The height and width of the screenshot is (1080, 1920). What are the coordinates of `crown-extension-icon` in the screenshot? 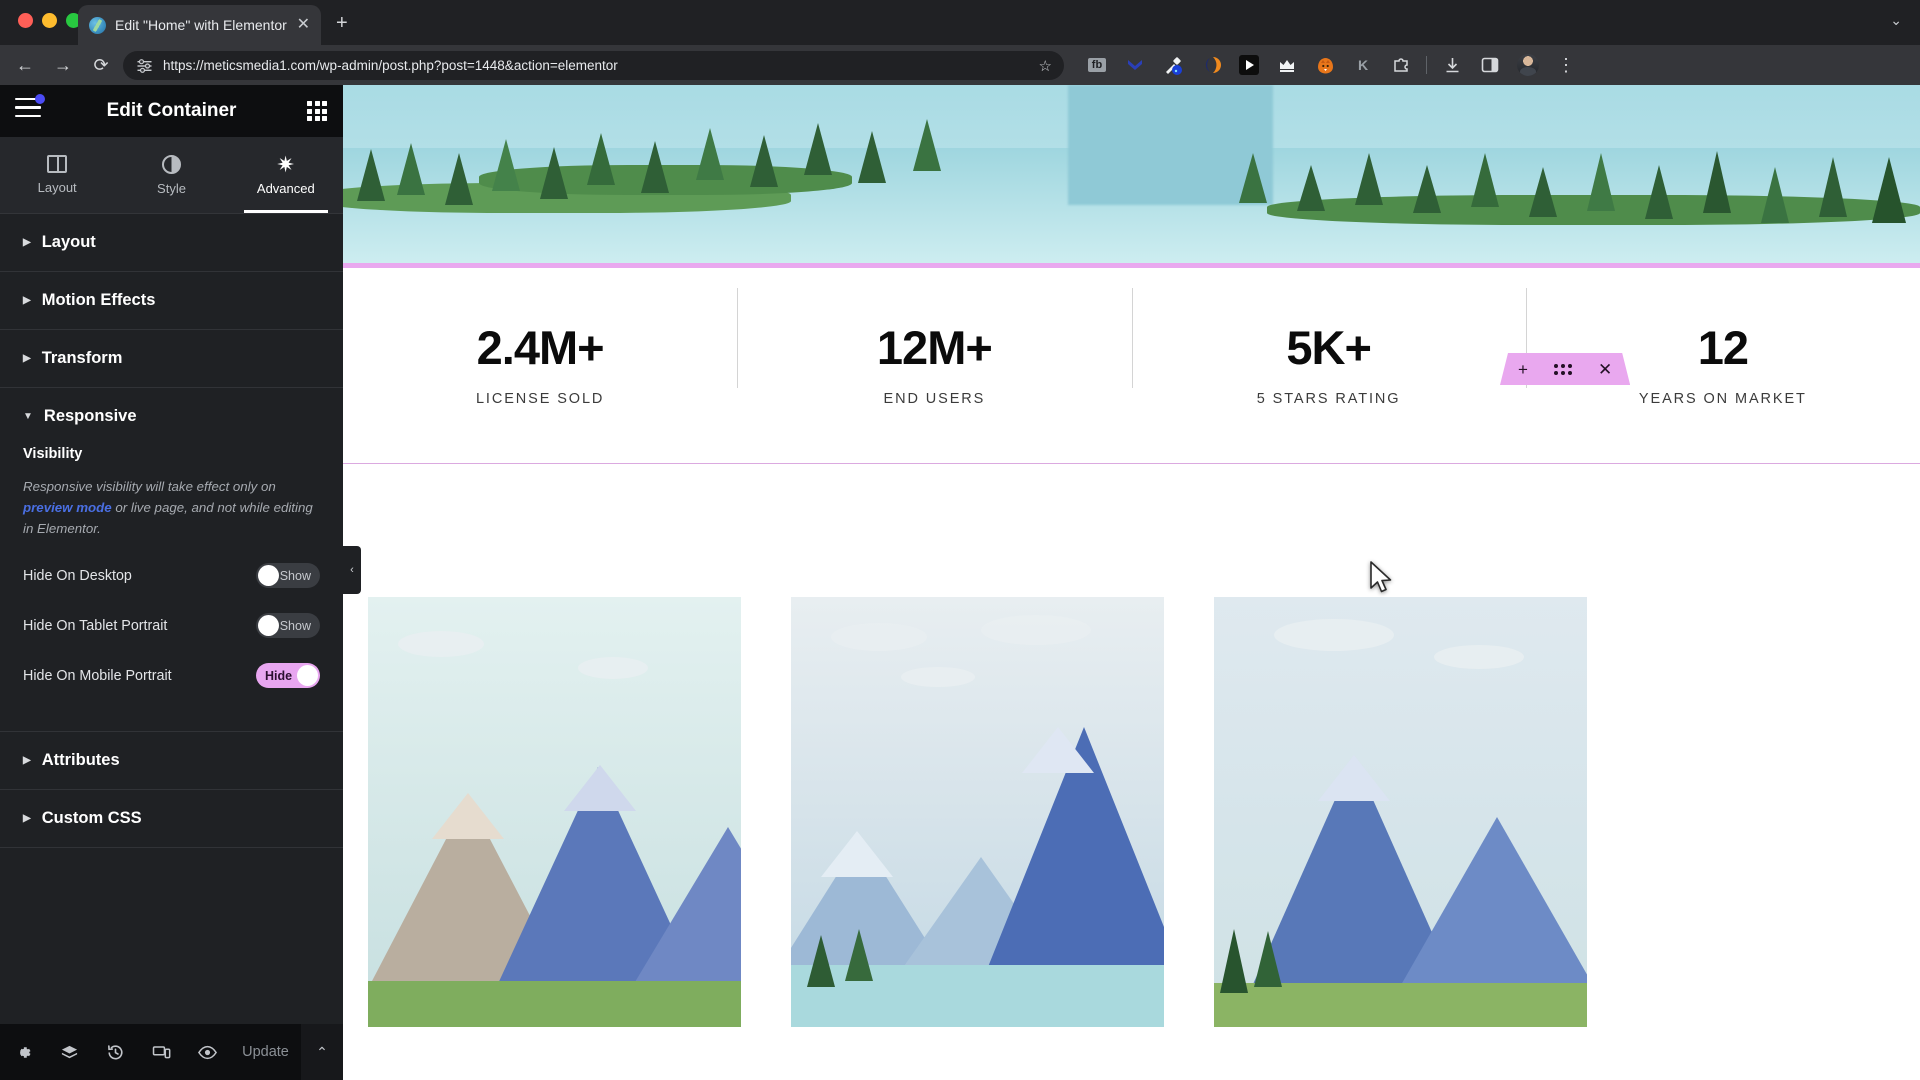 It's located at (1287, 65).